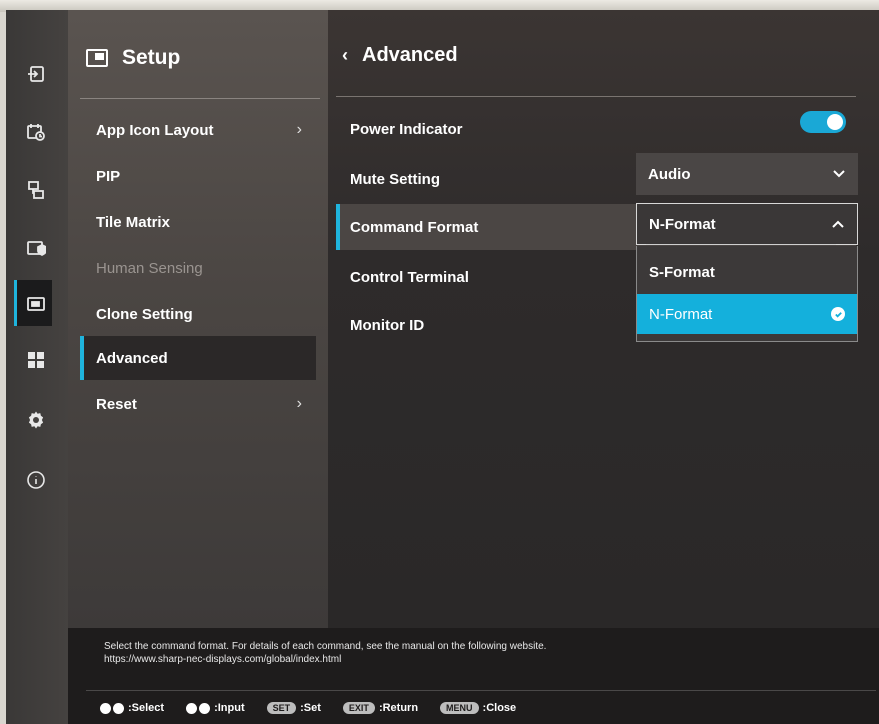 The image size is (879, 724). Describe the element at coordinates (596, 277) in the screenshot. I see `setting-control-terminal: Control Terminal` at that location.